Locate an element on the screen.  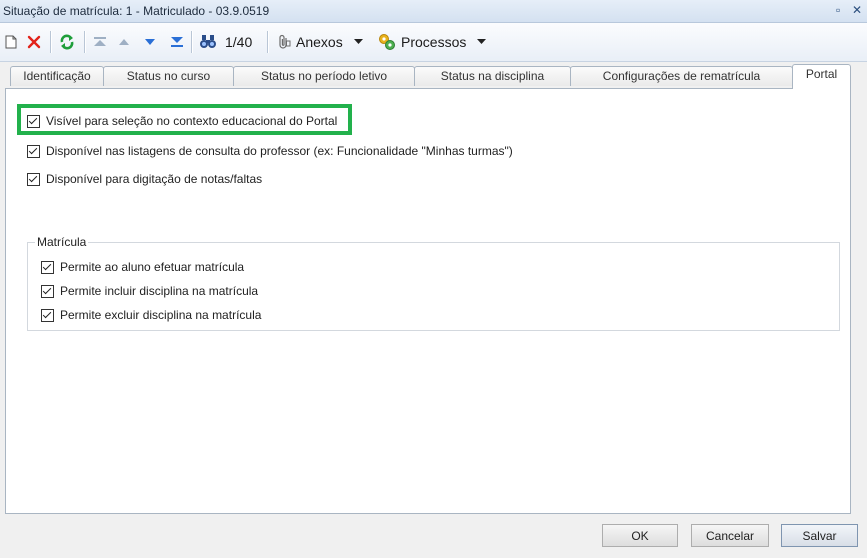
dialog-footer: OK Cancelar Salvar is located at coordinates (433, 536).